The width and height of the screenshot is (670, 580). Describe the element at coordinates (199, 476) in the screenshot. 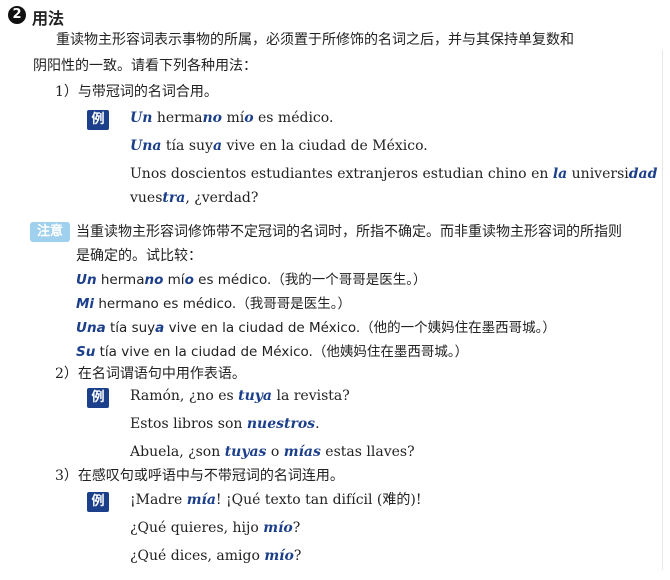

I see `usage-3-heading: 3）在感叹句或呼语中与不带冠词的名词连用。` at that location.